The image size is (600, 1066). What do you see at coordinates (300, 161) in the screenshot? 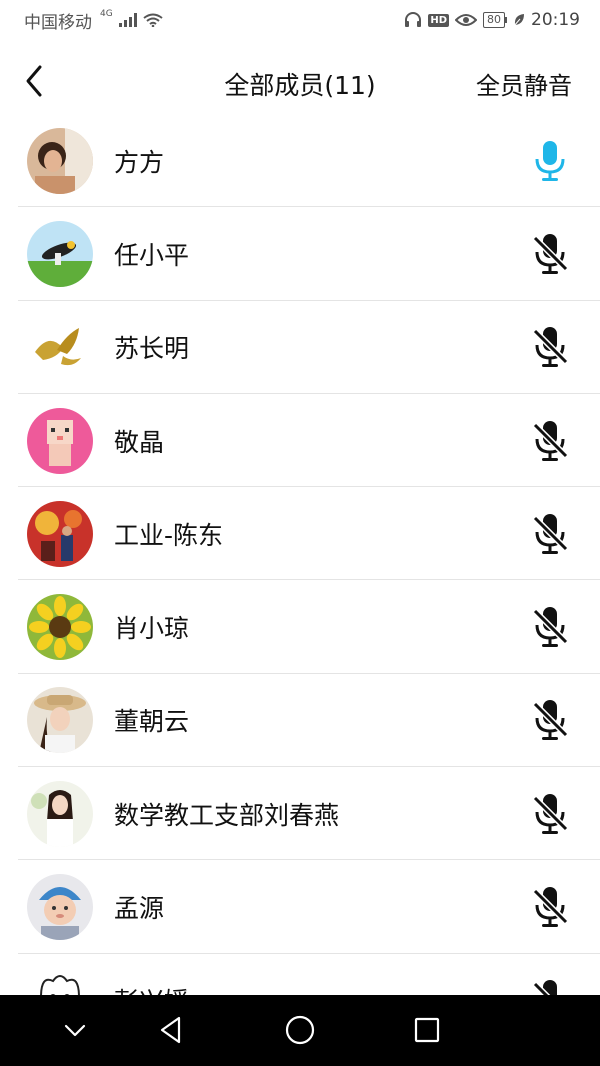
I see `member-row: 方方` at bounding box center [300, 161].